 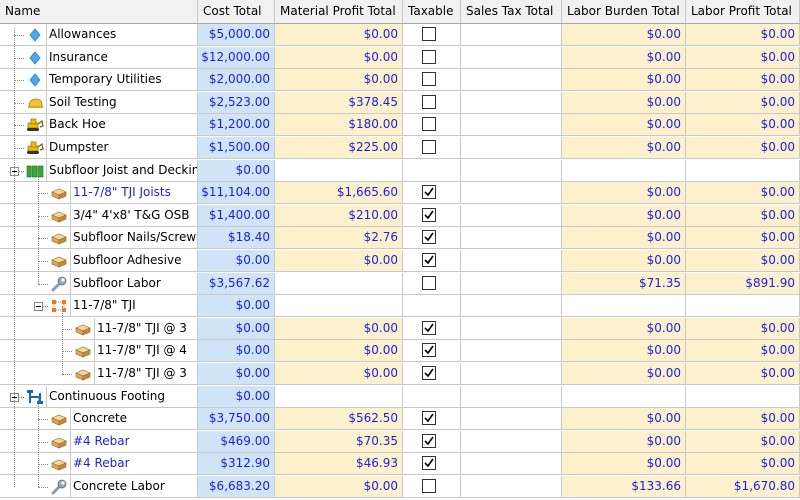 I want to click on item-name: 11-7/8" TJI Joists, so click(x=133, y=193).